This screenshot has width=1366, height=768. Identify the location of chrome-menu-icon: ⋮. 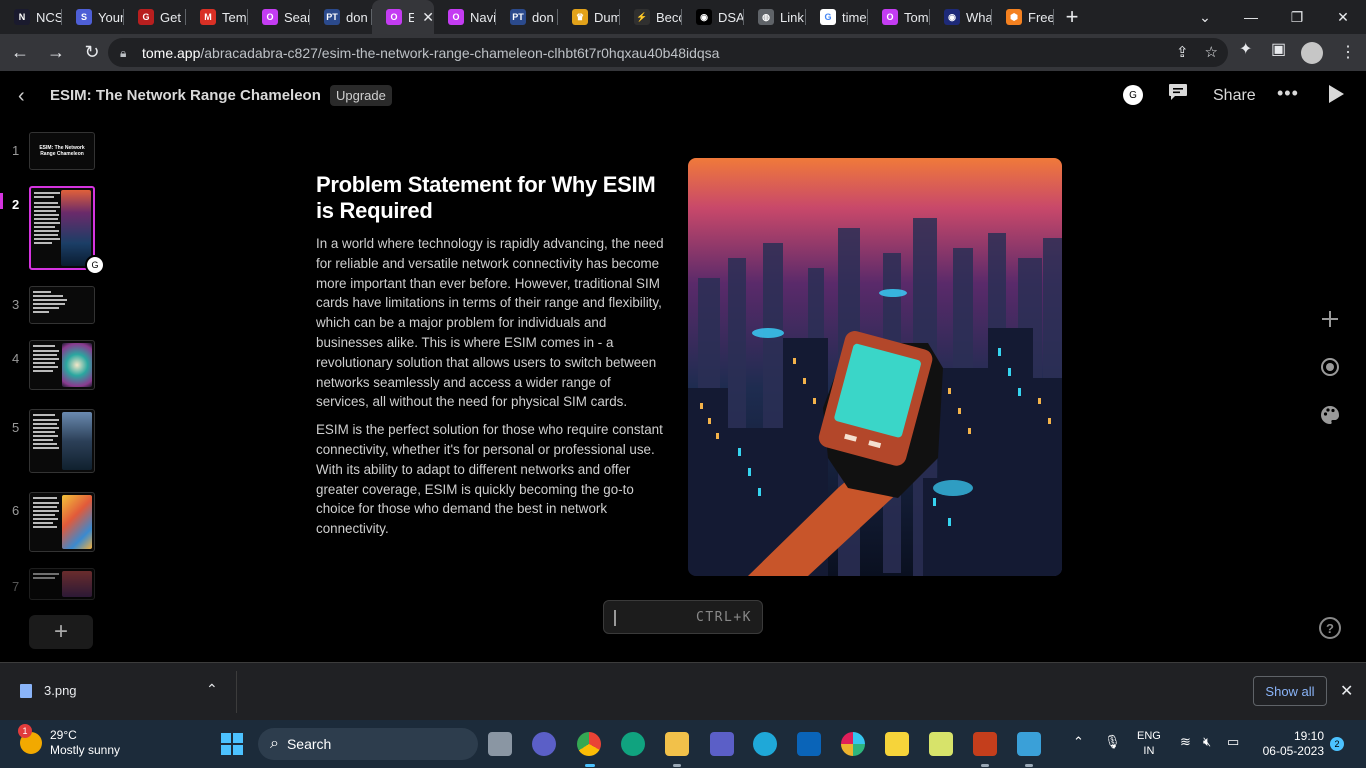
(1348, 52).